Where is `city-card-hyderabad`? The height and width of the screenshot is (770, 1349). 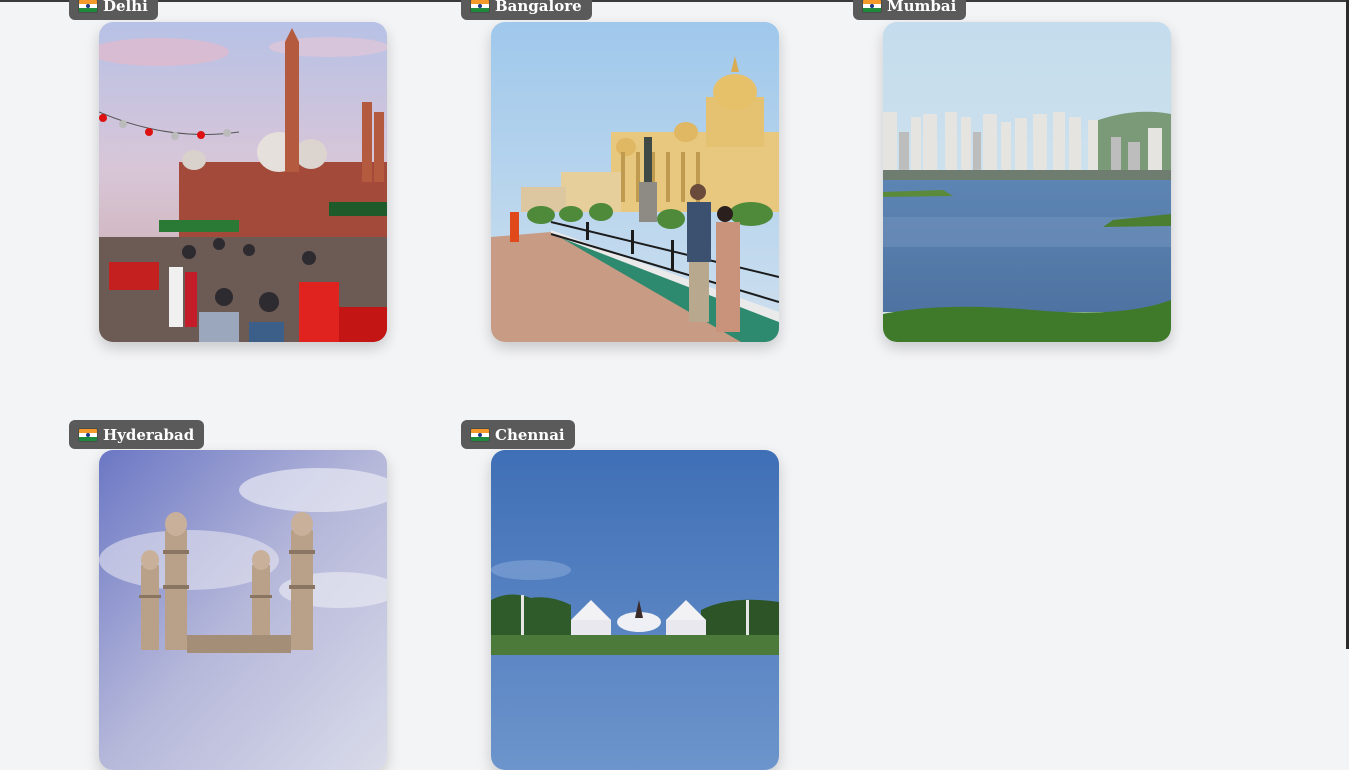 city-card-hyderabad is located at coordinates (243, 610).